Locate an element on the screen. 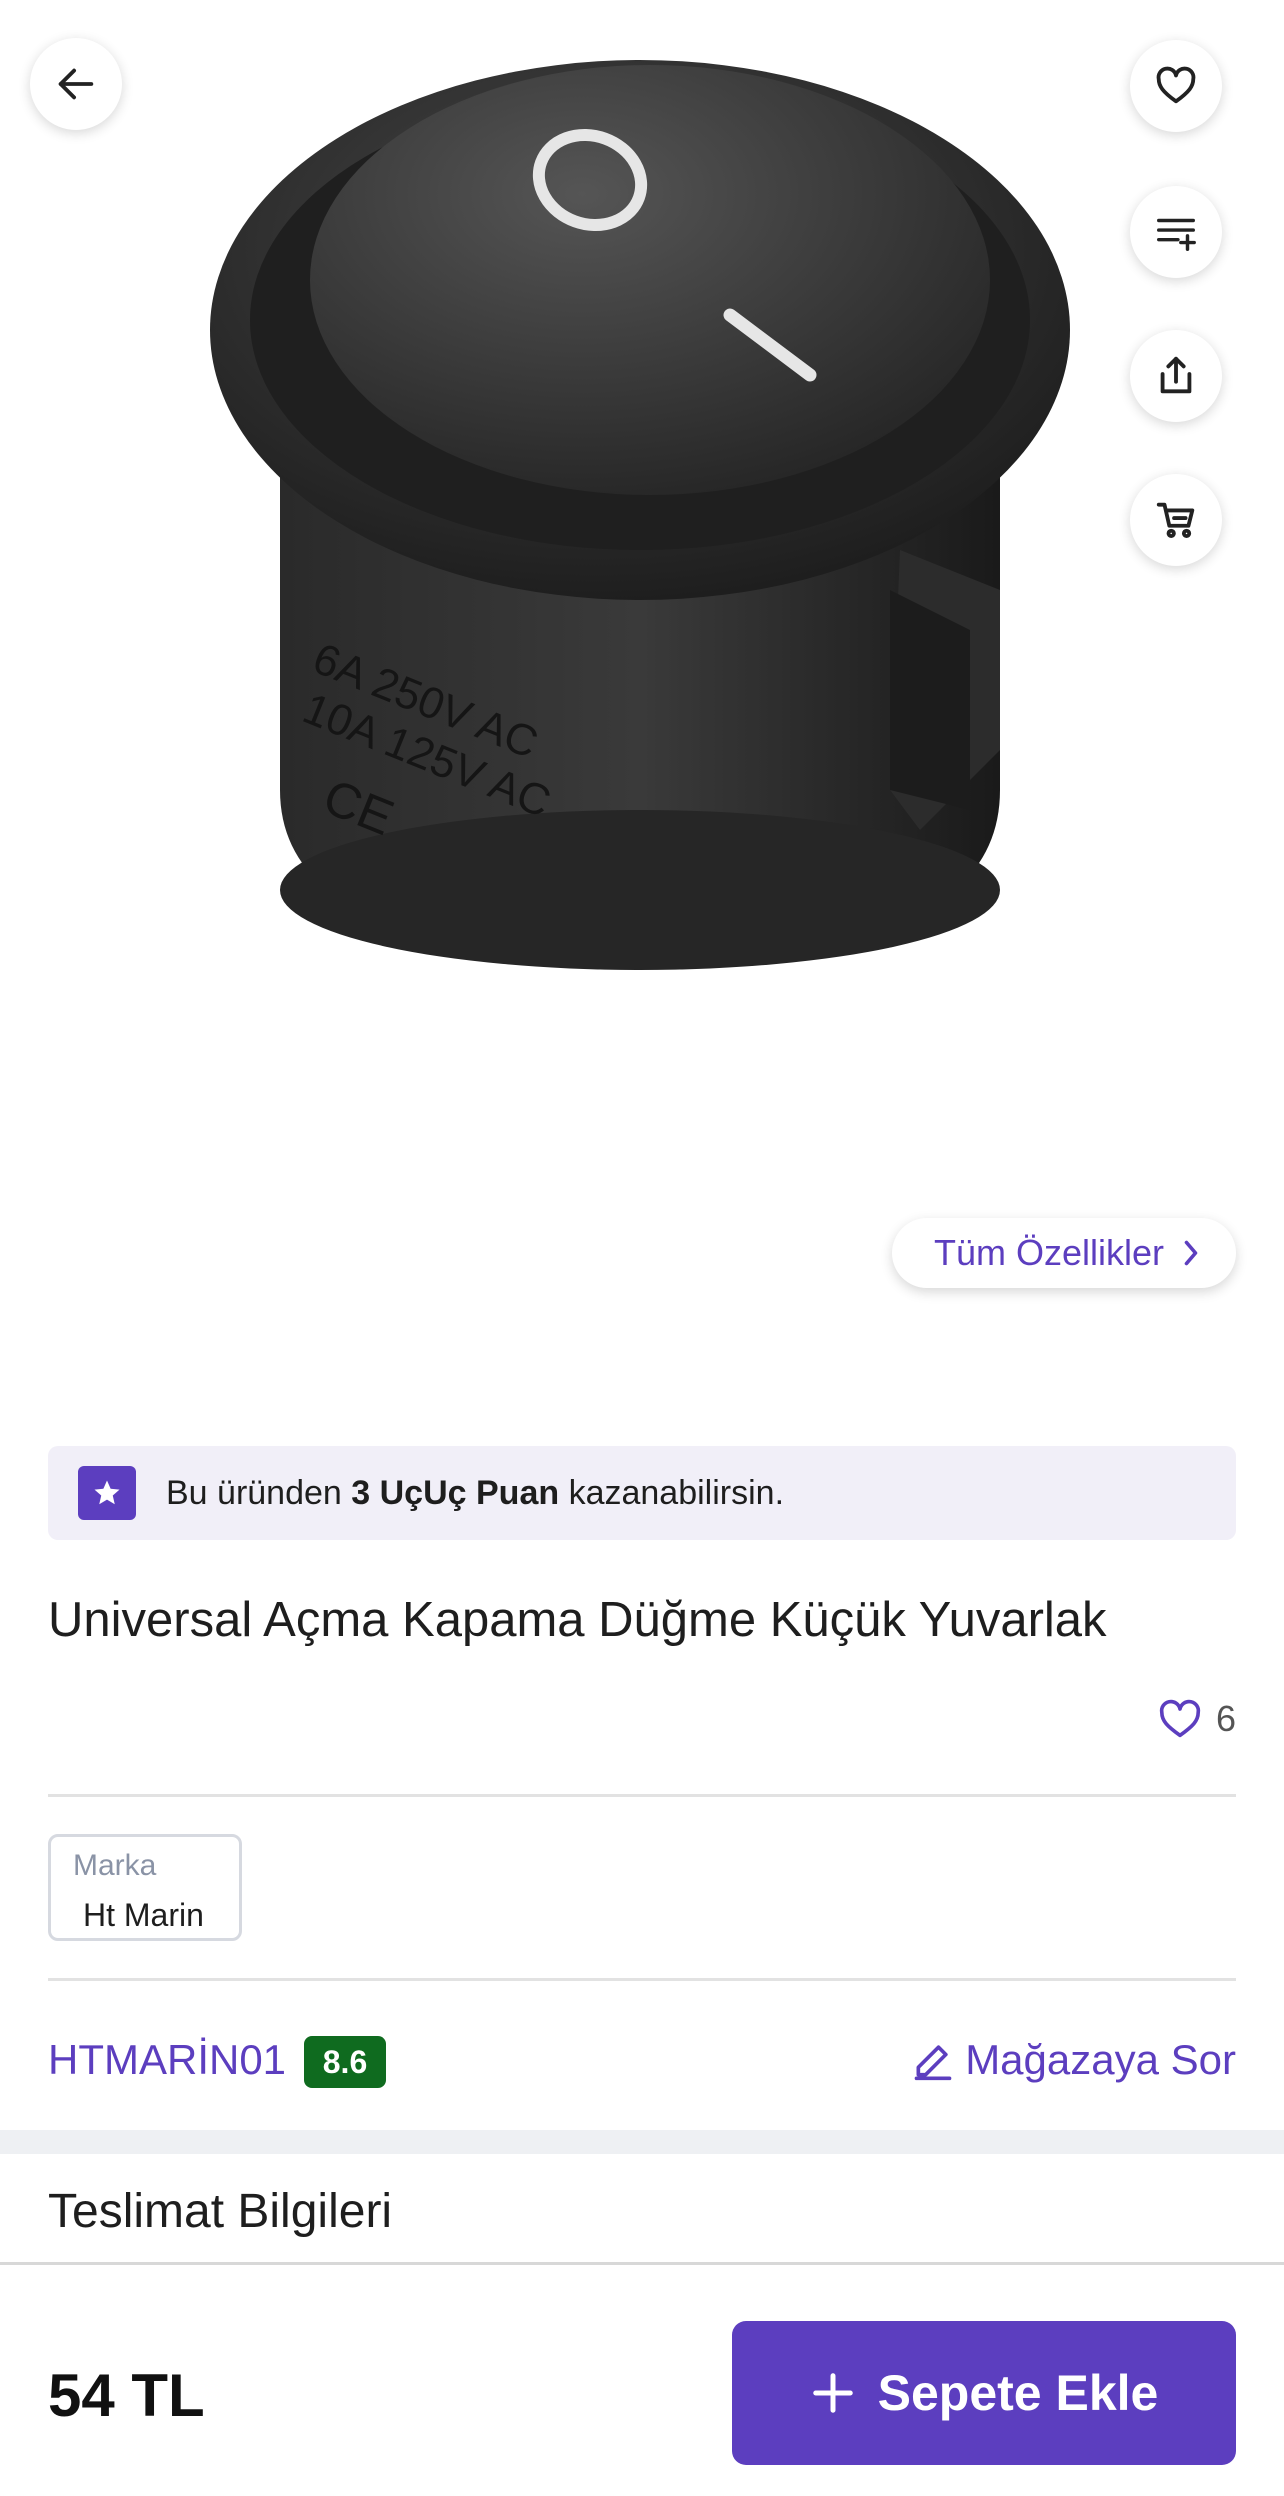 The image size is (1284, 2496). list-plus-icon is located at coordinates (1176, 234).